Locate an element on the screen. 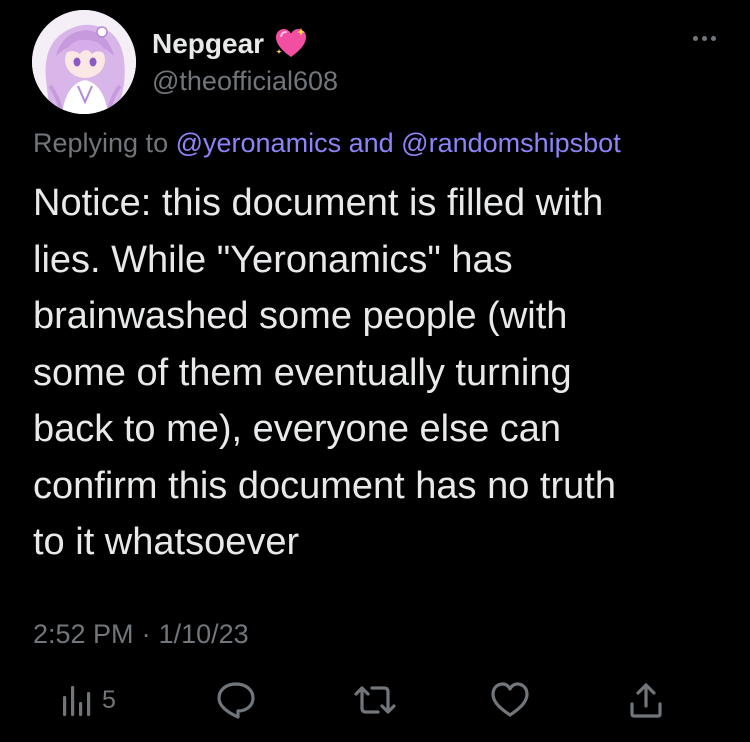 The width and height of the screenshot is (750, 742). share-icon is located at coordinates (646, 700).